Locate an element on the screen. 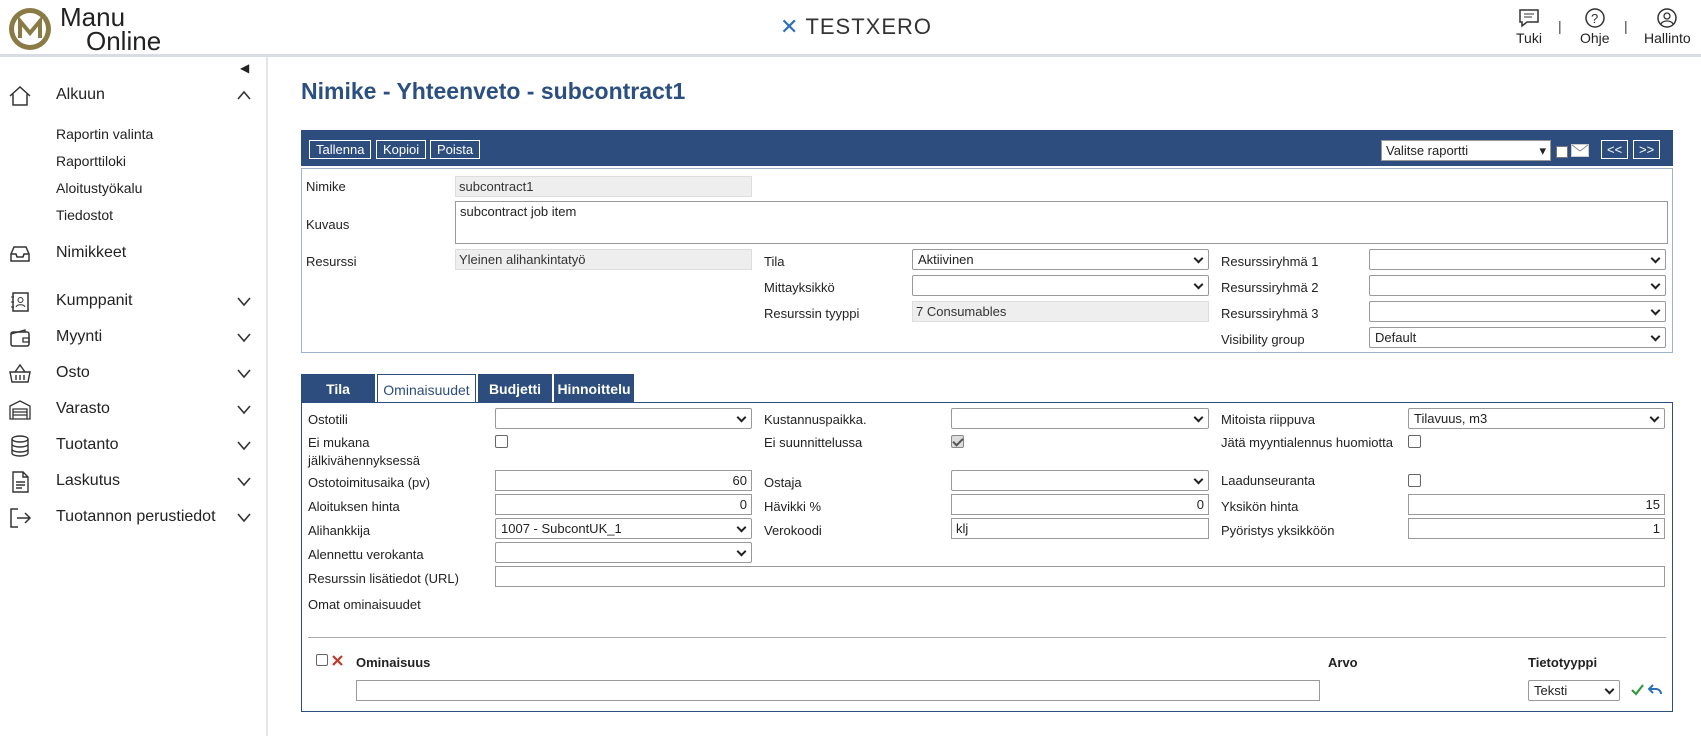  purchase-account-label: Ostotili is located at coordinates (328, 419).